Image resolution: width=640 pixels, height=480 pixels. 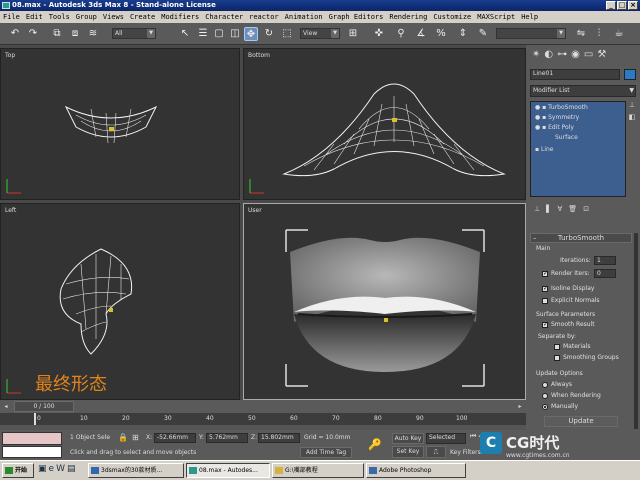 What do you see at coordinates (251, 34) in the screenshot?
I see `move-icon: ✥` at bounding box center [251, 34].